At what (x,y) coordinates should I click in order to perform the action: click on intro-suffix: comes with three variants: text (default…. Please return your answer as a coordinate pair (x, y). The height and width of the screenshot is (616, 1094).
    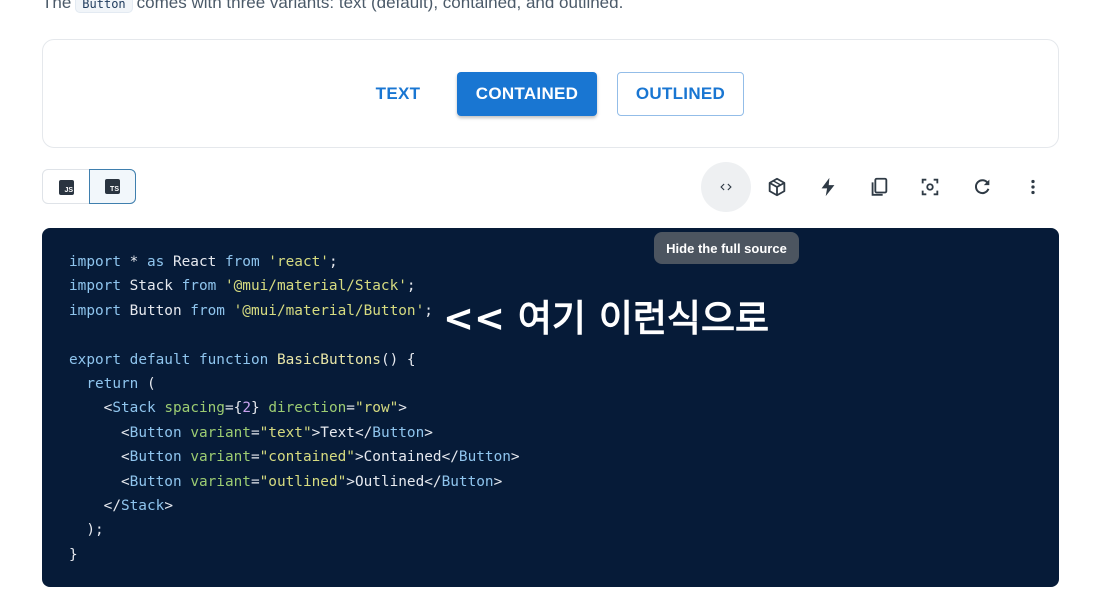
    Looking at the image, I should click on (380, 6).